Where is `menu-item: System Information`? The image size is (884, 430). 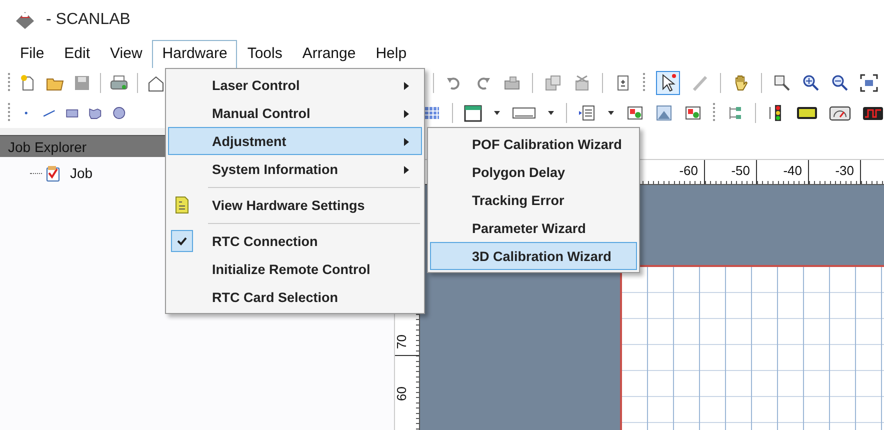
menu-item: System Information is located at coordinates (295, 169).